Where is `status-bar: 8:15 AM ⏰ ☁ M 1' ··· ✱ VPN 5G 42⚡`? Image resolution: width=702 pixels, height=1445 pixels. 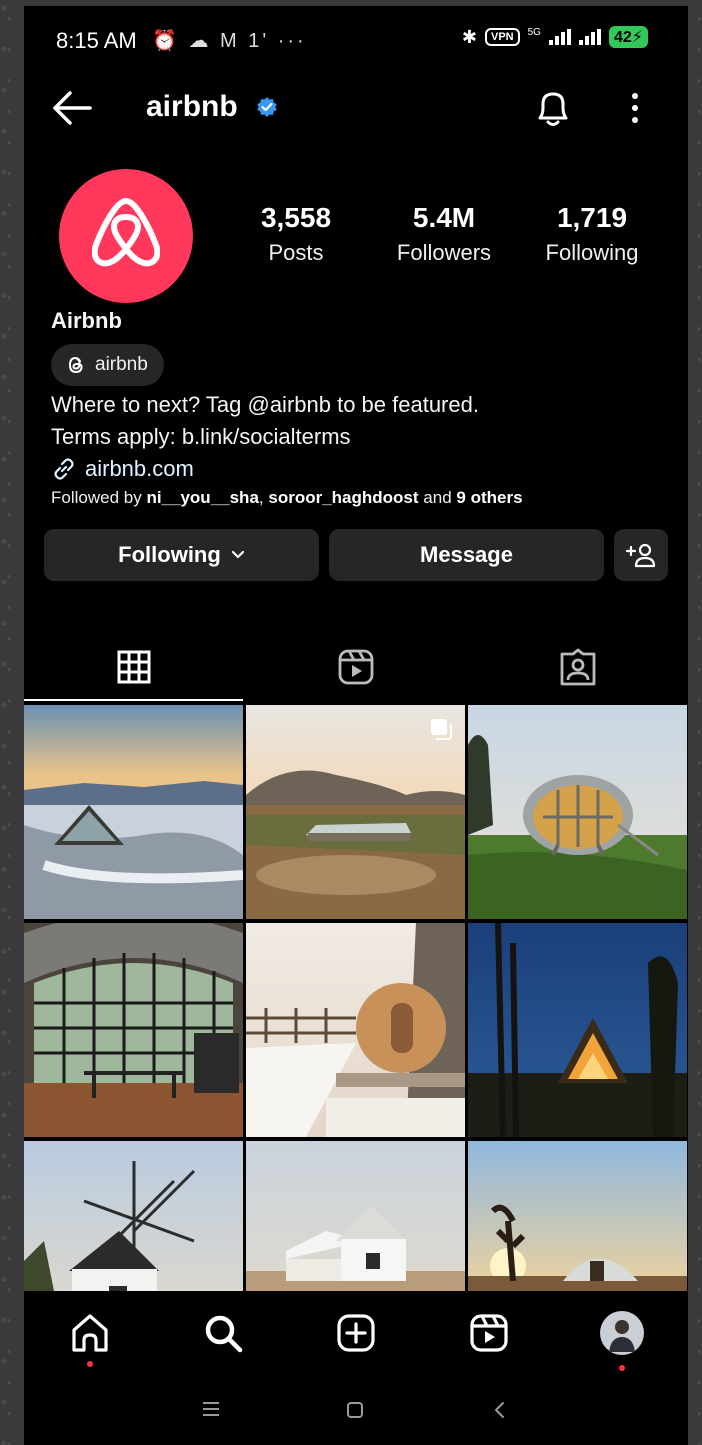 status-bar: 8:15 AM ⏰ ☁ M 1' ··· ✱ VPN 5G 42⚡ is located at coordinates (356, 39).